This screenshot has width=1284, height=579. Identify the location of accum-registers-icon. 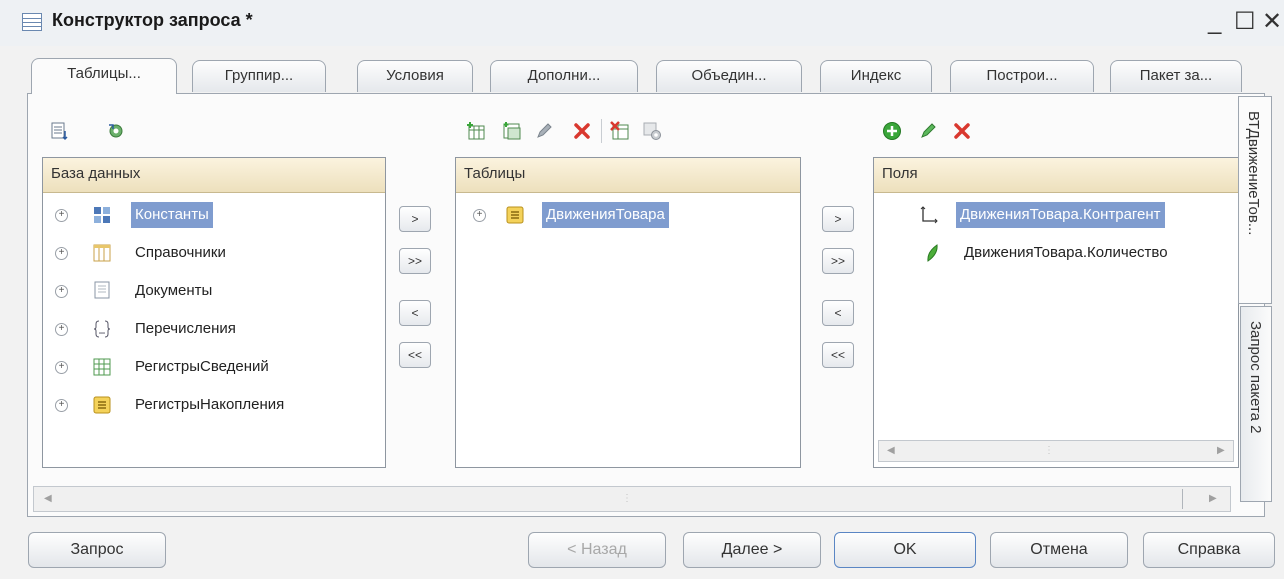
(102, 405).